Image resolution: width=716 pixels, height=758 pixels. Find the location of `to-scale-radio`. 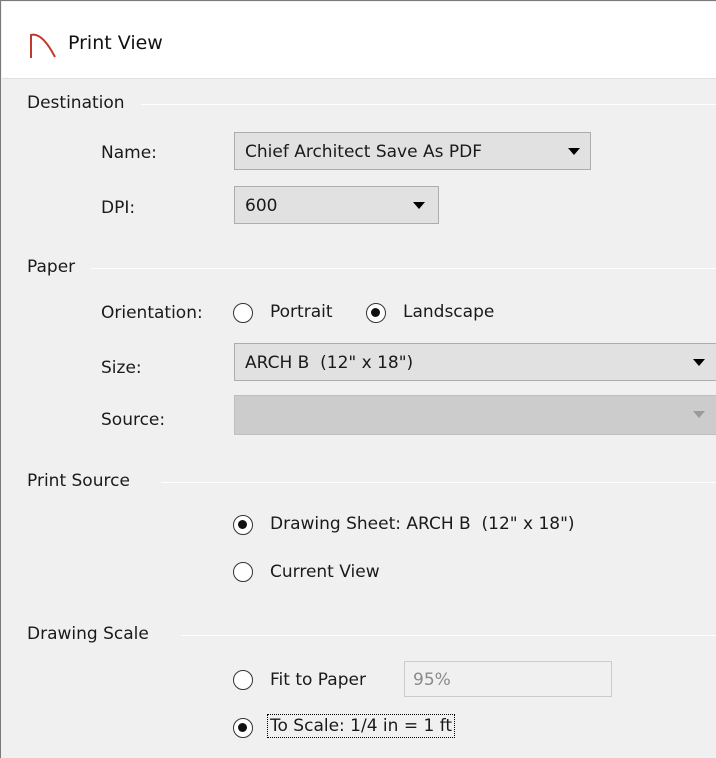

to-scale-radio is located at coordinates (243, 728).